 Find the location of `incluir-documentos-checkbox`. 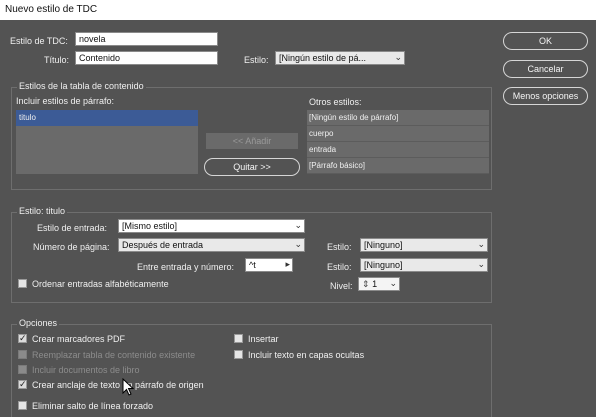

incluir-documentos-checkbox is located at coordinates (22, 369).